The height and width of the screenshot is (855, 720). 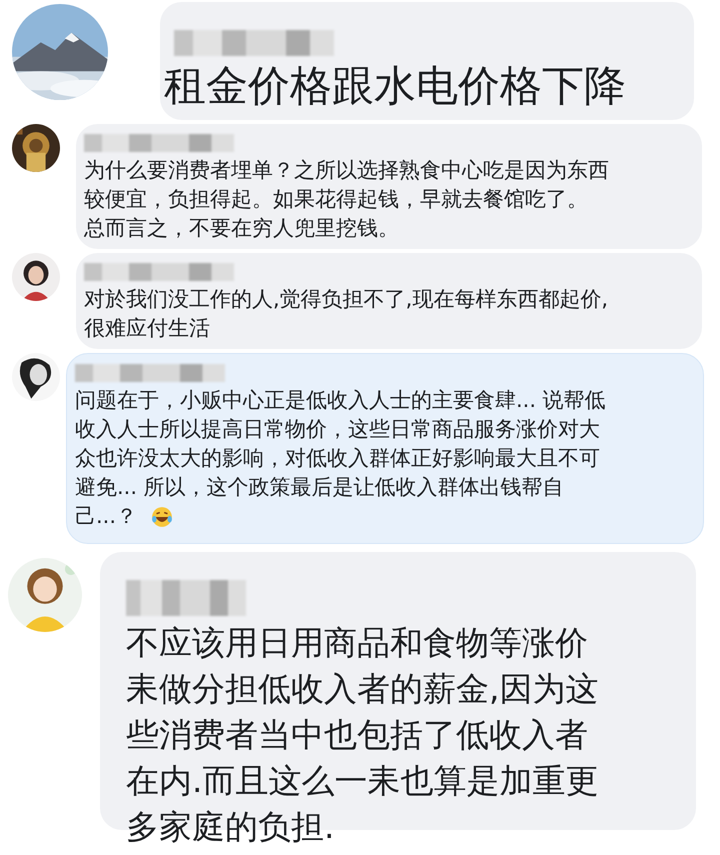 What do you see at coordinates (357, 643) in the screenshot?
I see `comment-text-line: 不应该用日用商品和食物等涨价` at bounding box center [357, 643].